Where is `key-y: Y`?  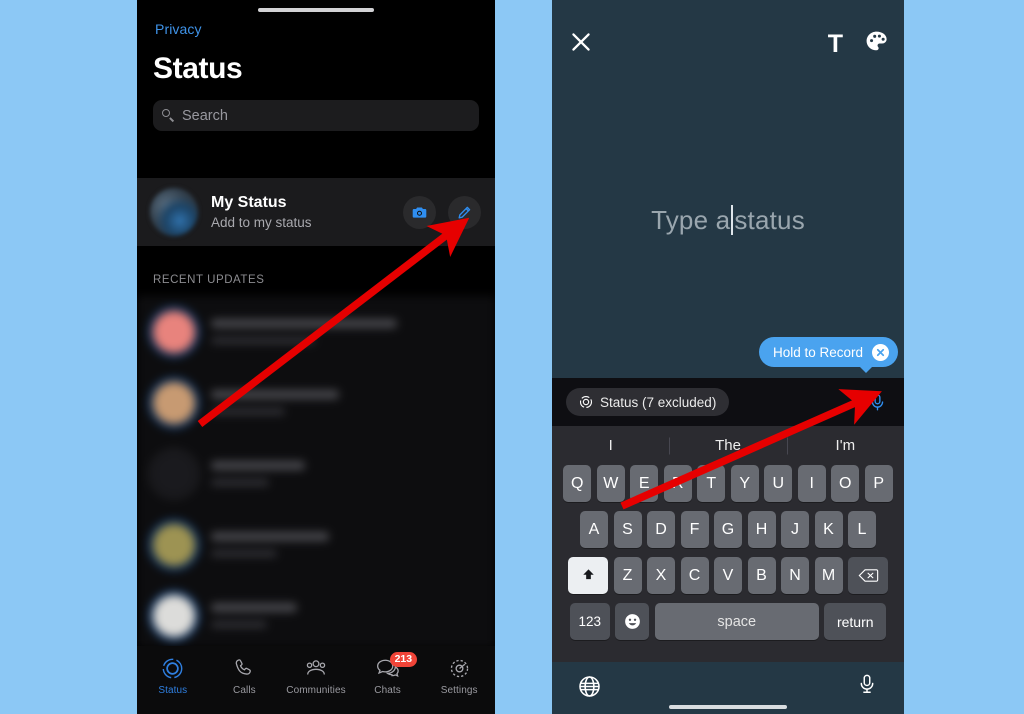
key-y: Y is located at coordinates (744, 483).